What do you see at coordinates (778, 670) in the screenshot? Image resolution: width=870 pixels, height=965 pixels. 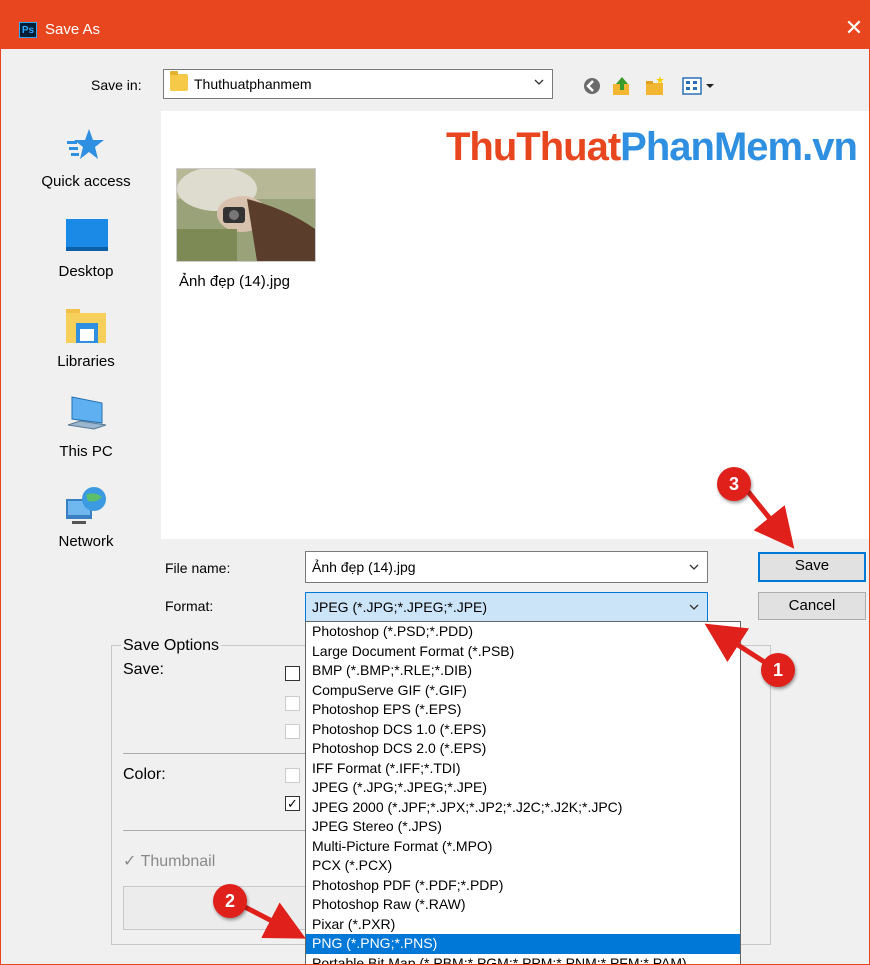 I see `annotation-badge-1: 1` at bounding box center [778, 670].